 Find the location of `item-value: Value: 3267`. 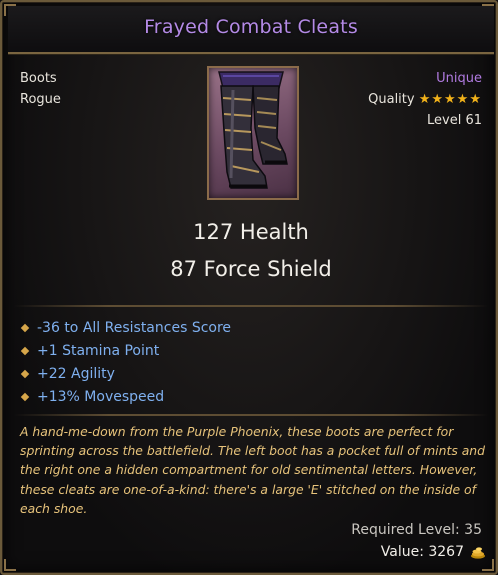

item-value: Value: 3267 is located at coordinates (433, 552).